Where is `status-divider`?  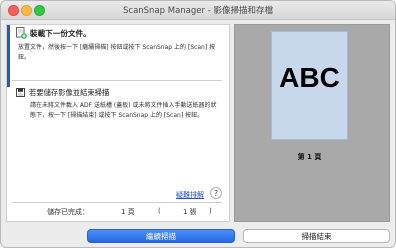
status-divider is located at coordinates (117, 202).